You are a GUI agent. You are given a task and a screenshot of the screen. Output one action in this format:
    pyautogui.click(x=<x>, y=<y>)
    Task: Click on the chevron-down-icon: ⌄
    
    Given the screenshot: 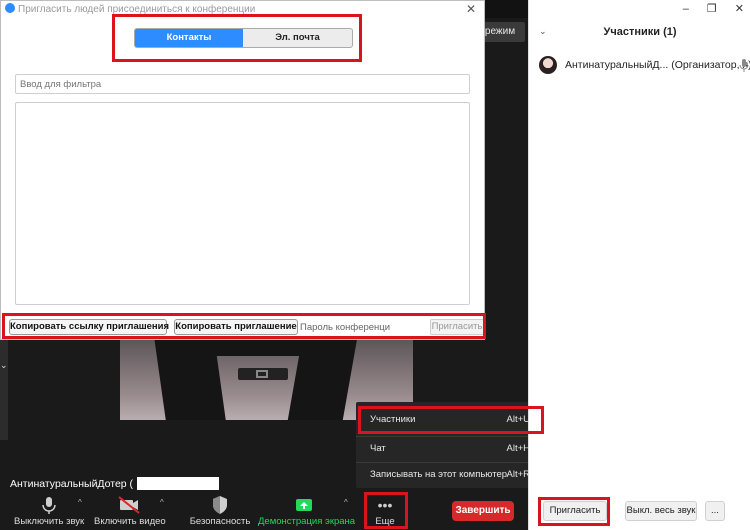 What is the action you would take?
    pyautogui.click(x=4, y=365)
    